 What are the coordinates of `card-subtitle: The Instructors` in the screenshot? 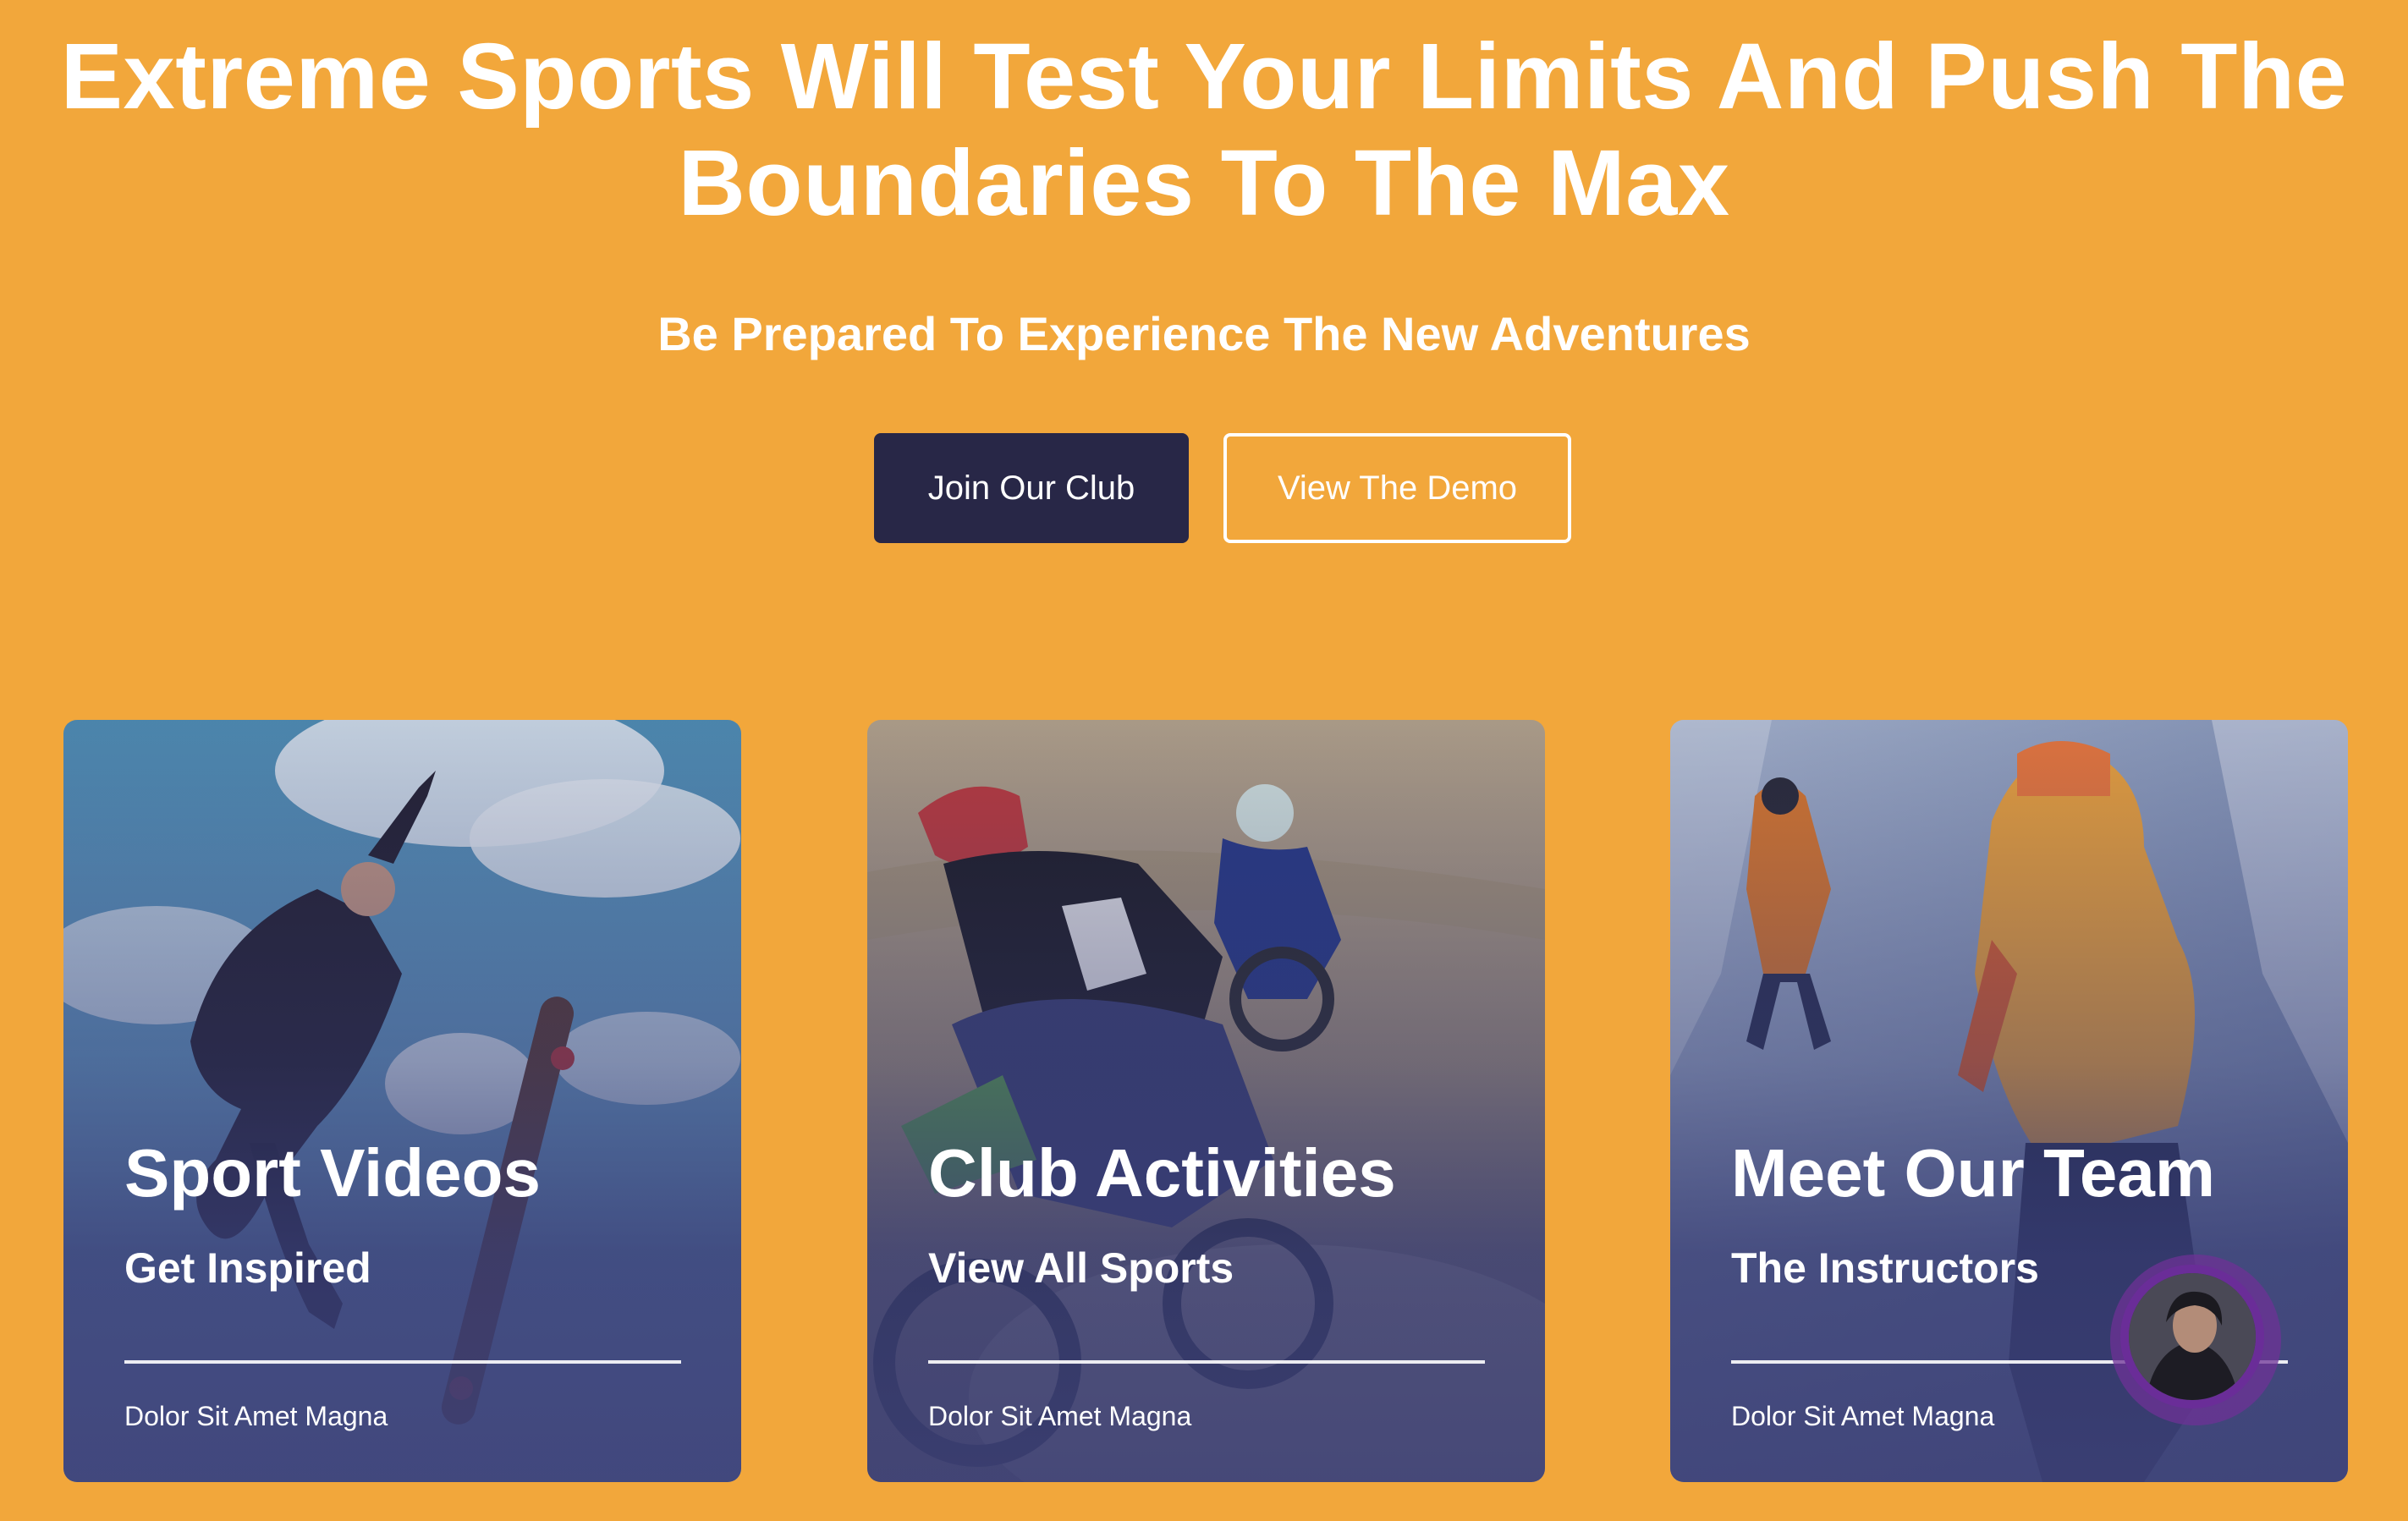 It's located at (1885, 1268).